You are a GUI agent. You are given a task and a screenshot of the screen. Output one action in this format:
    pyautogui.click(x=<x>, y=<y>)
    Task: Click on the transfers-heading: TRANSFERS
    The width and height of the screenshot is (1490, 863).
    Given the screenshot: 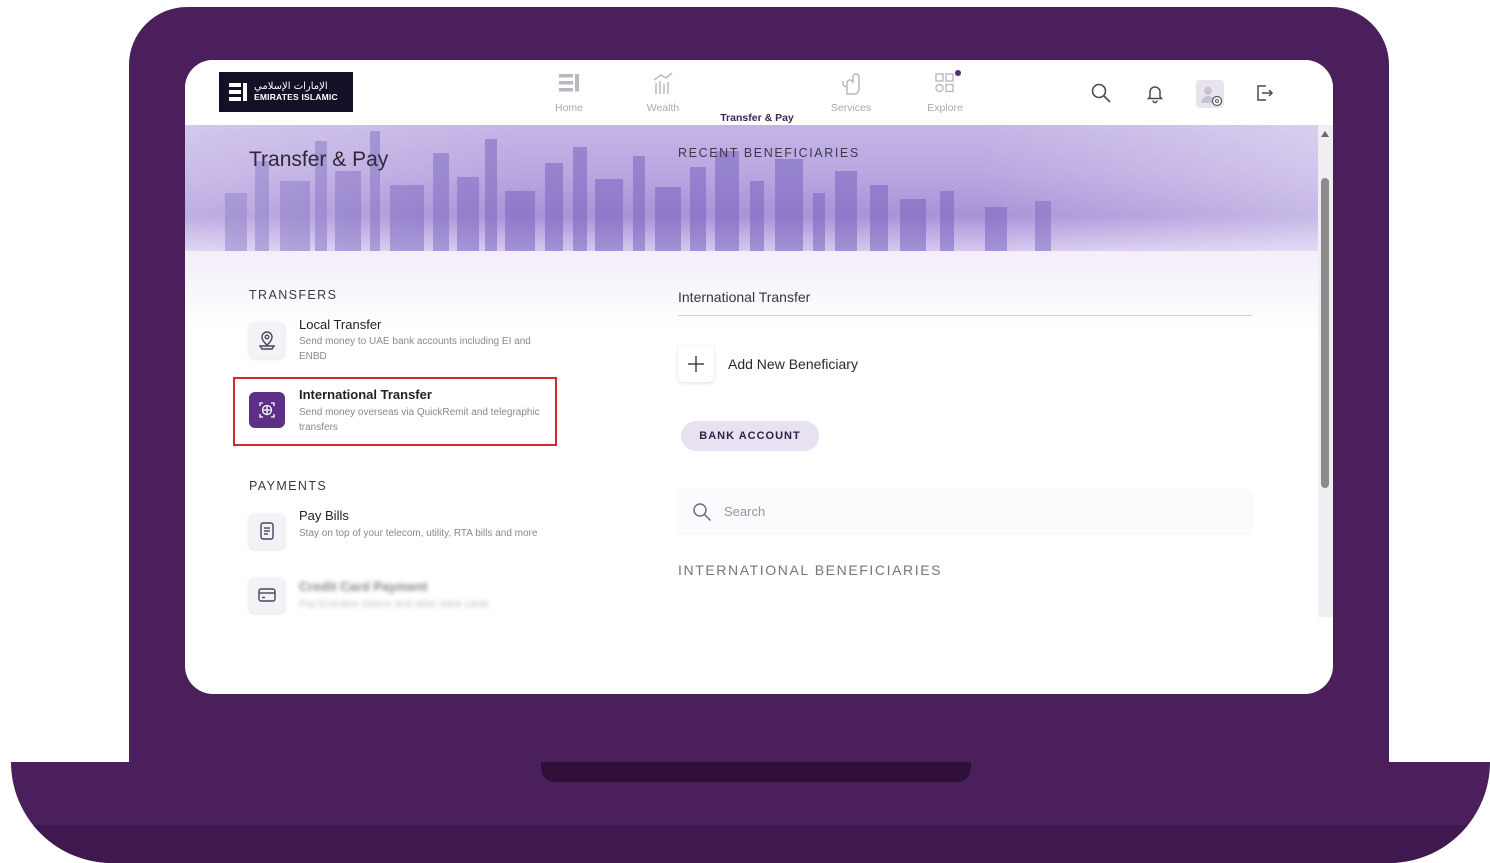 What is the action you would take?
    pyautogui.click(x=293, y=295)
    